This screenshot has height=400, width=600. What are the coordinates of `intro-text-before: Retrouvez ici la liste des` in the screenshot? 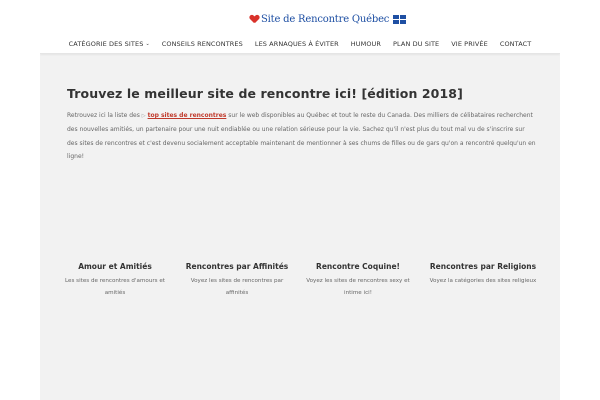 It's located at (104, 115).